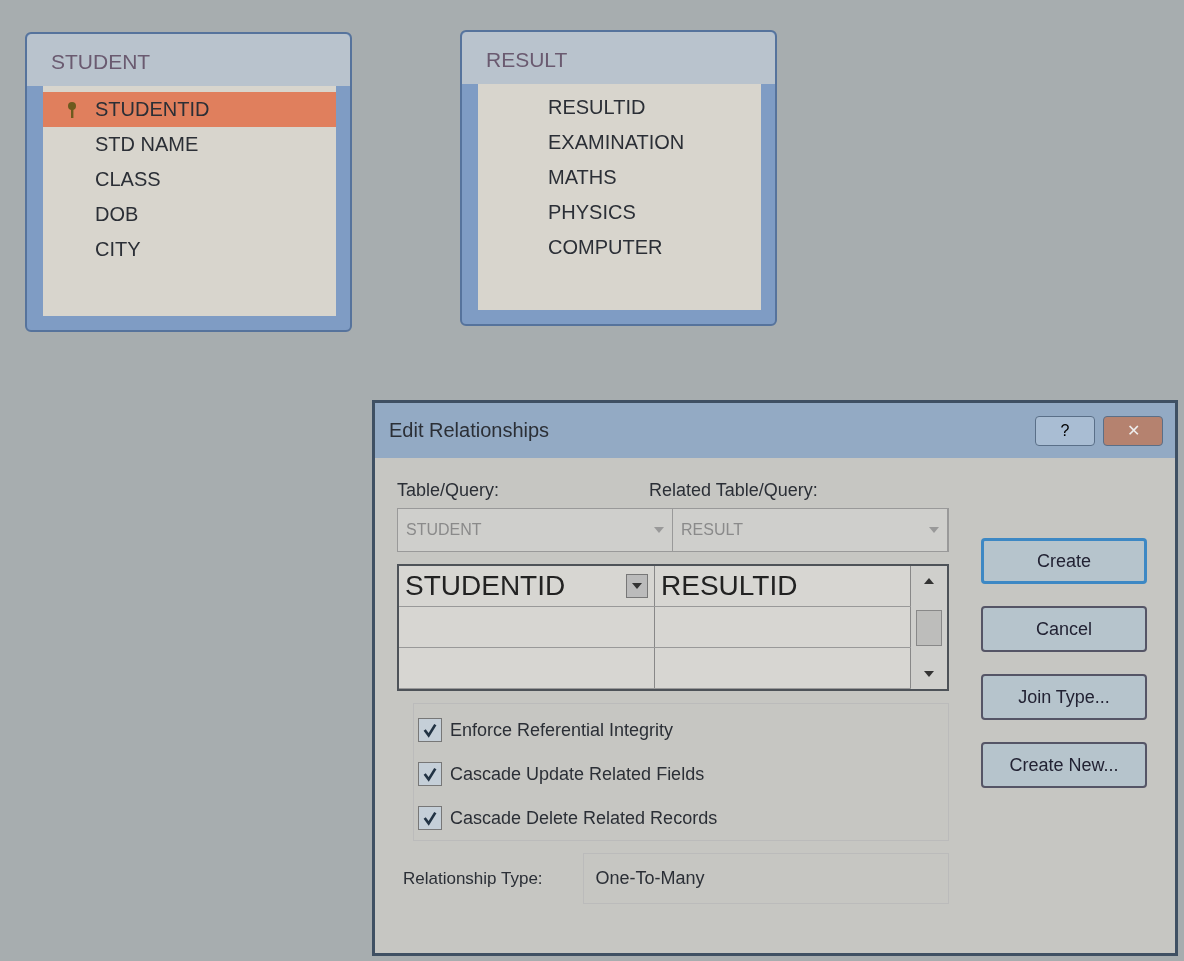 The height and width of the screenshot is (961, 1184). I want to click on table-title: STUDENT, so click(188, 60).